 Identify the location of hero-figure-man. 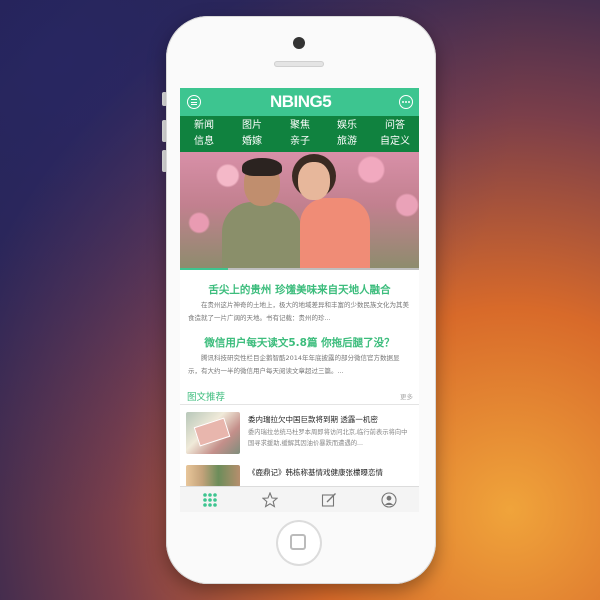
(262, 236).